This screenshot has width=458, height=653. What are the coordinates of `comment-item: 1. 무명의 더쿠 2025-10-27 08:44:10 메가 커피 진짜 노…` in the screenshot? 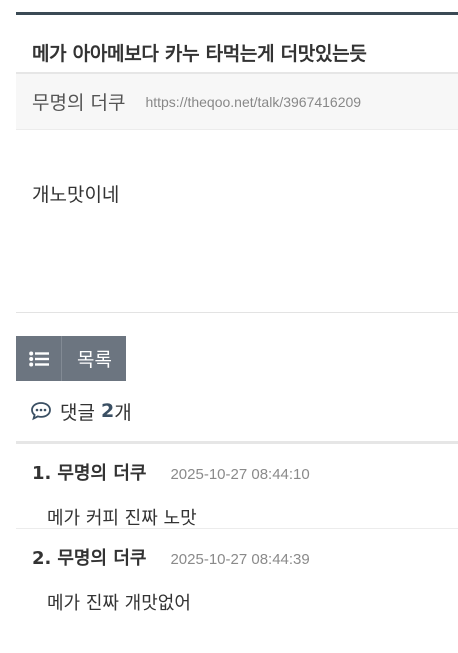 It's located at (237, 486).